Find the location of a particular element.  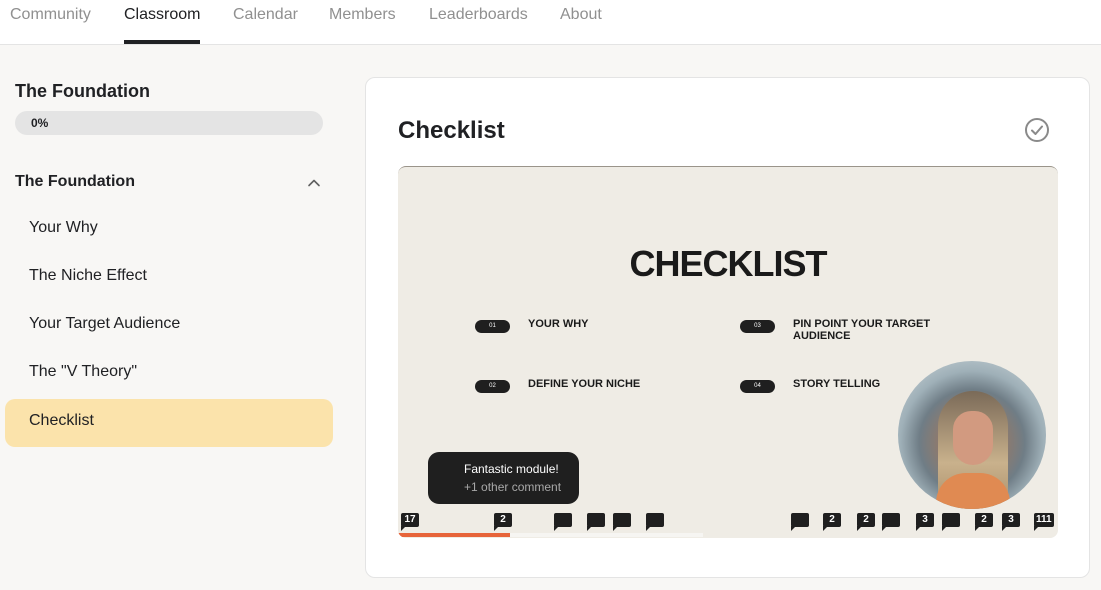

tab-members: Members is located at coordinates (362, 25).